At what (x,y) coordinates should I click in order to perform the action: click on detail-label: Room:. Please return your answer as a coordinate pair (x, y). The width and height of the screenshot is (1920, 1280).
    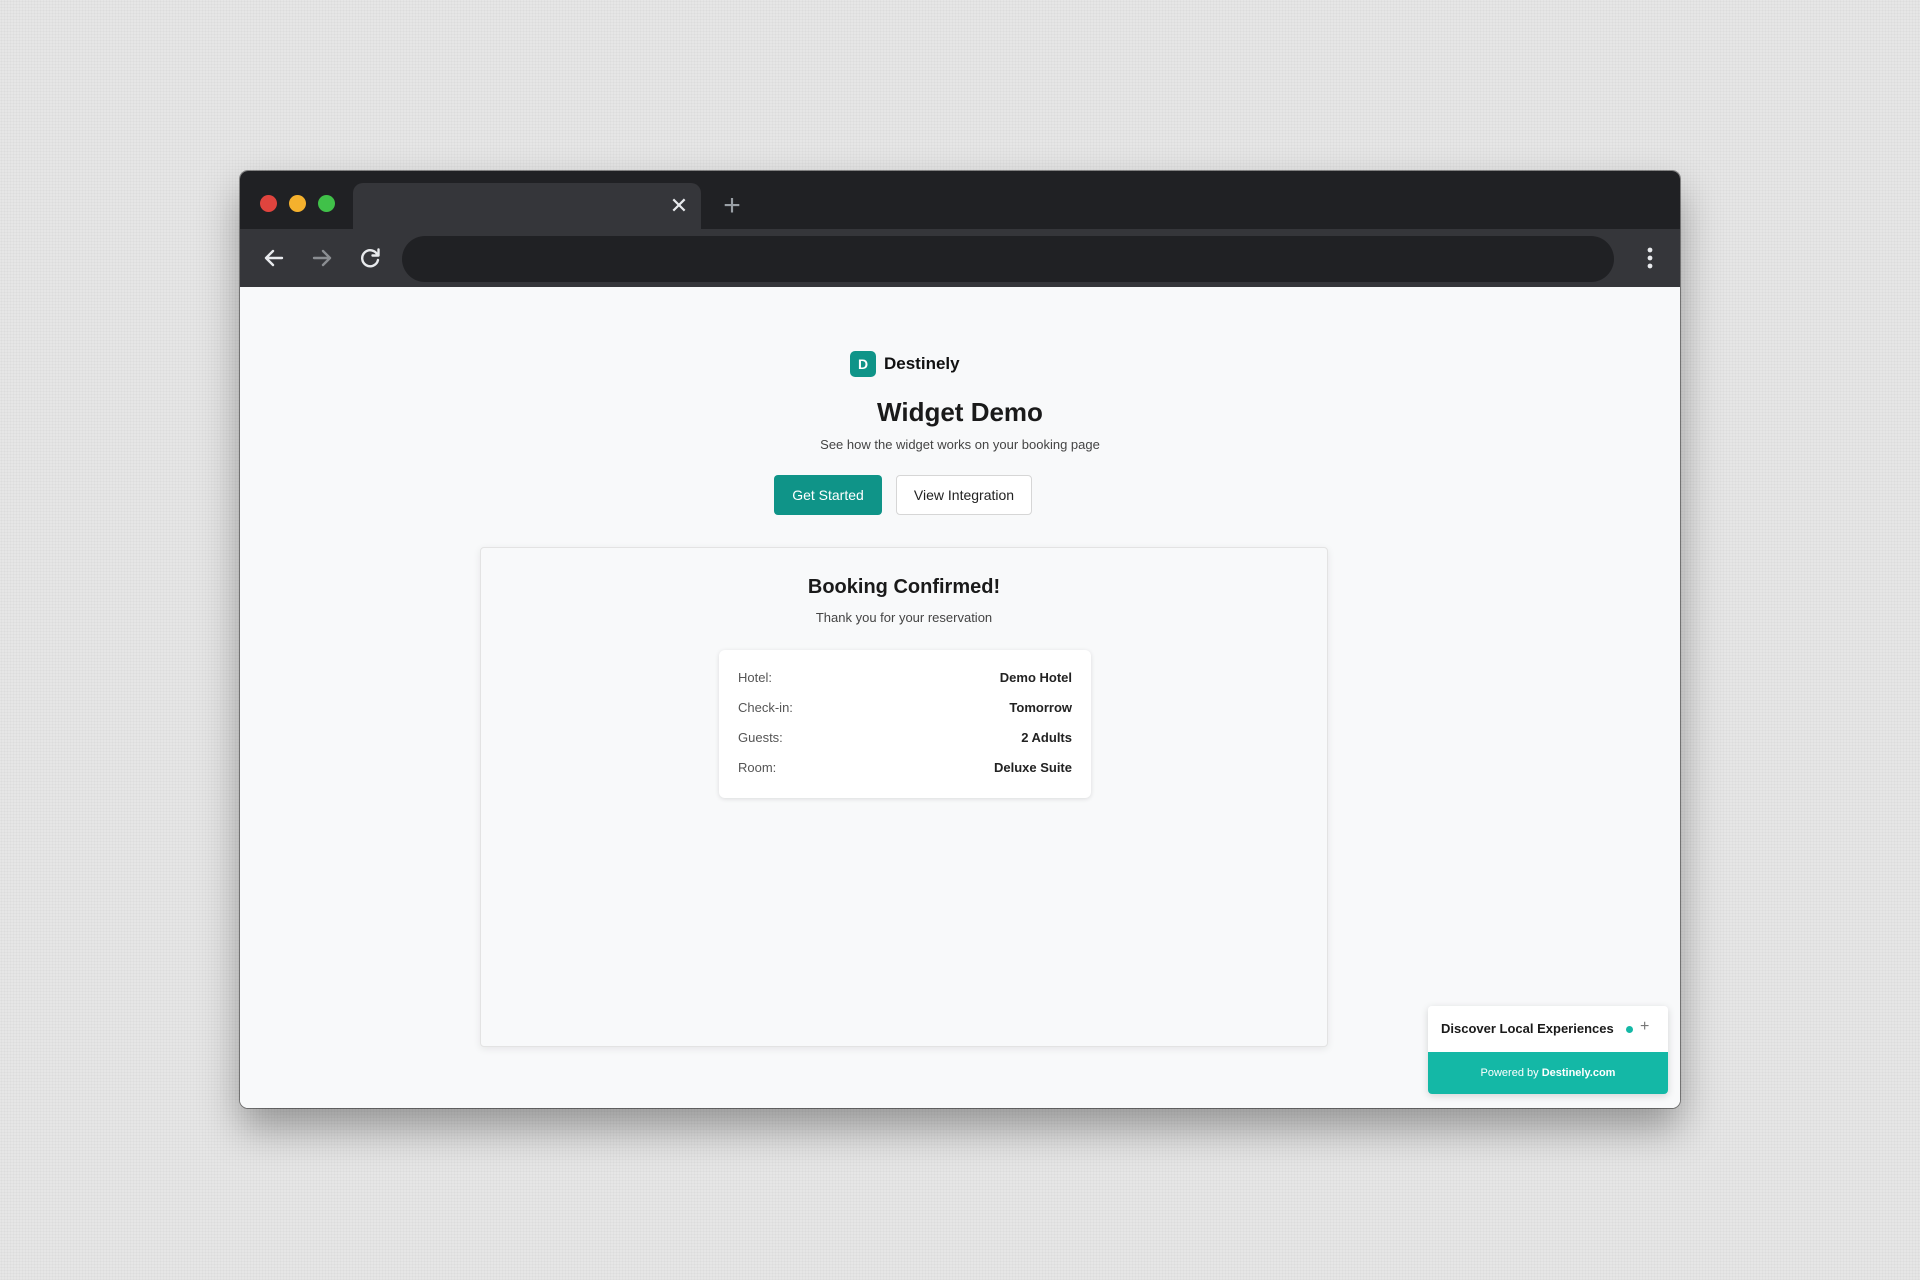
    Looking at the image, I should click on (757, 767).